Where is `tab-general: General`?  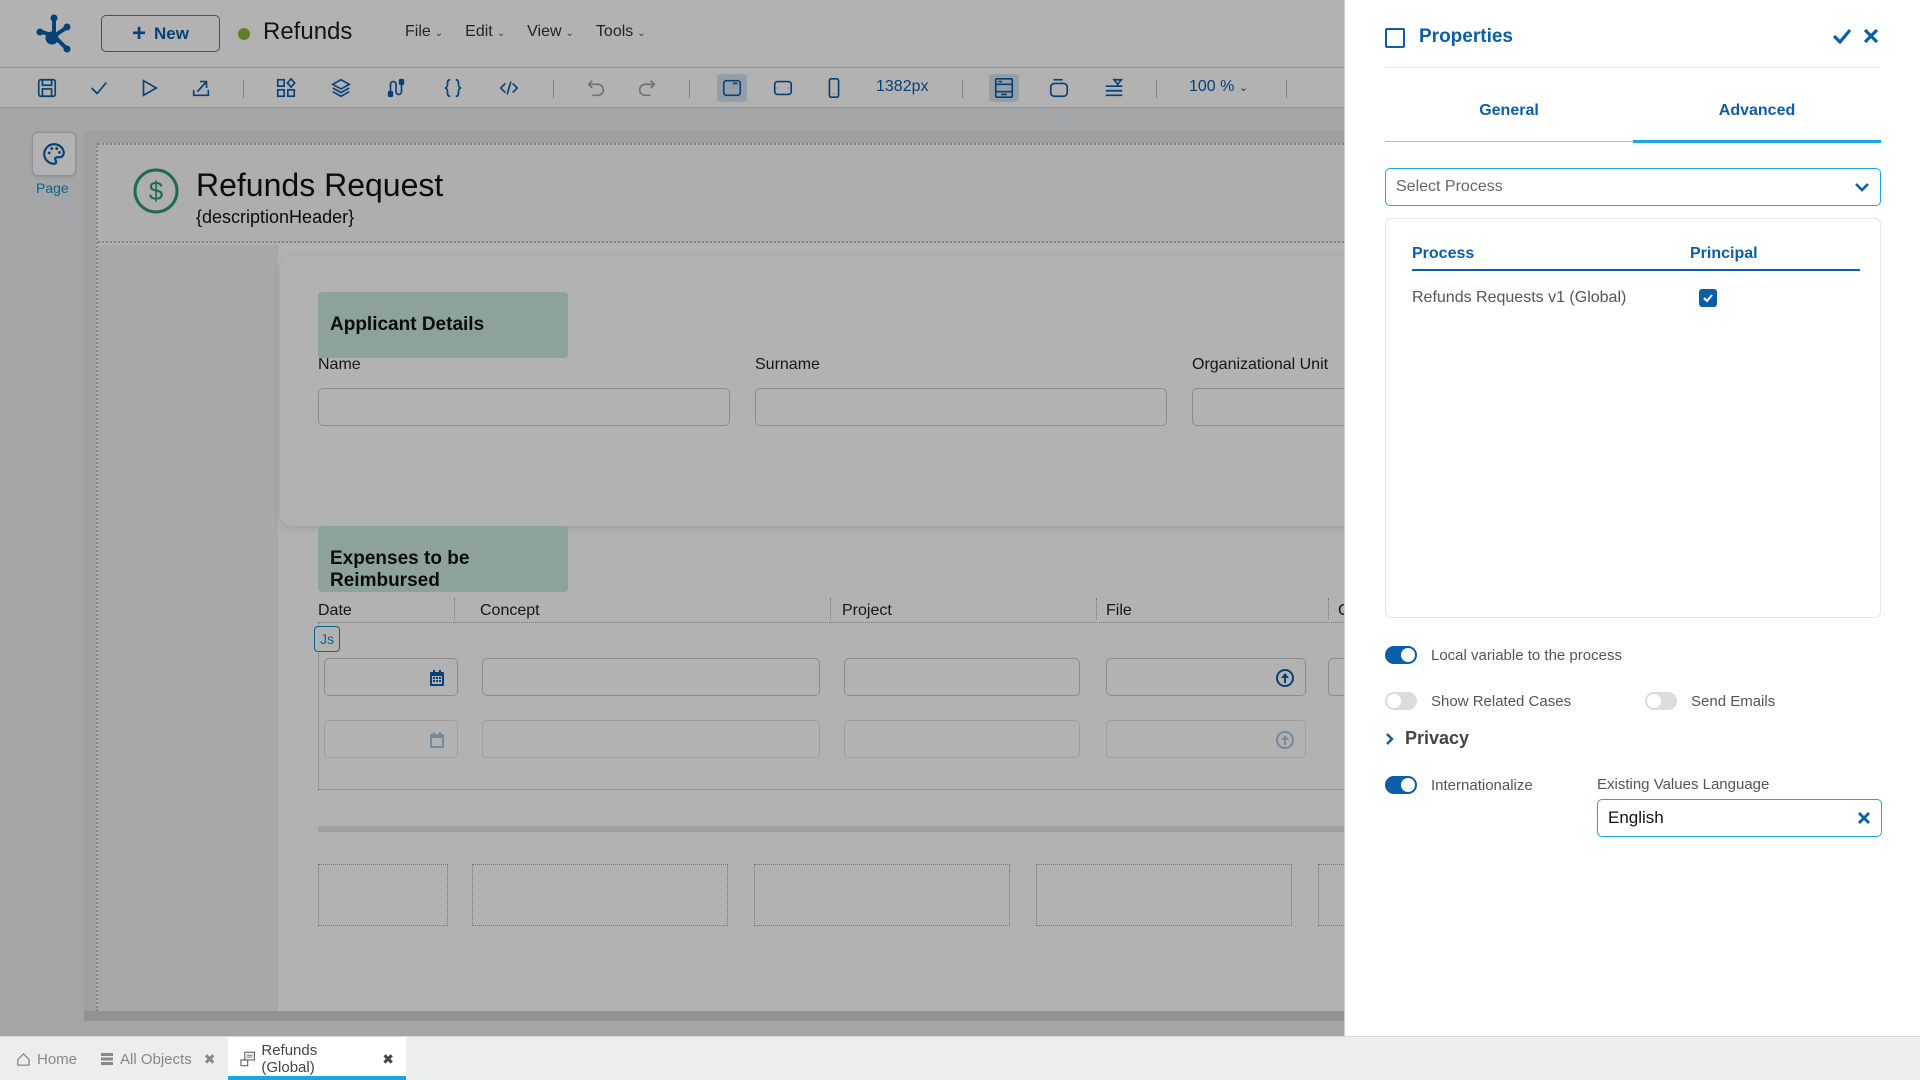 tab-general: General is located at coordinates (1509, 116).